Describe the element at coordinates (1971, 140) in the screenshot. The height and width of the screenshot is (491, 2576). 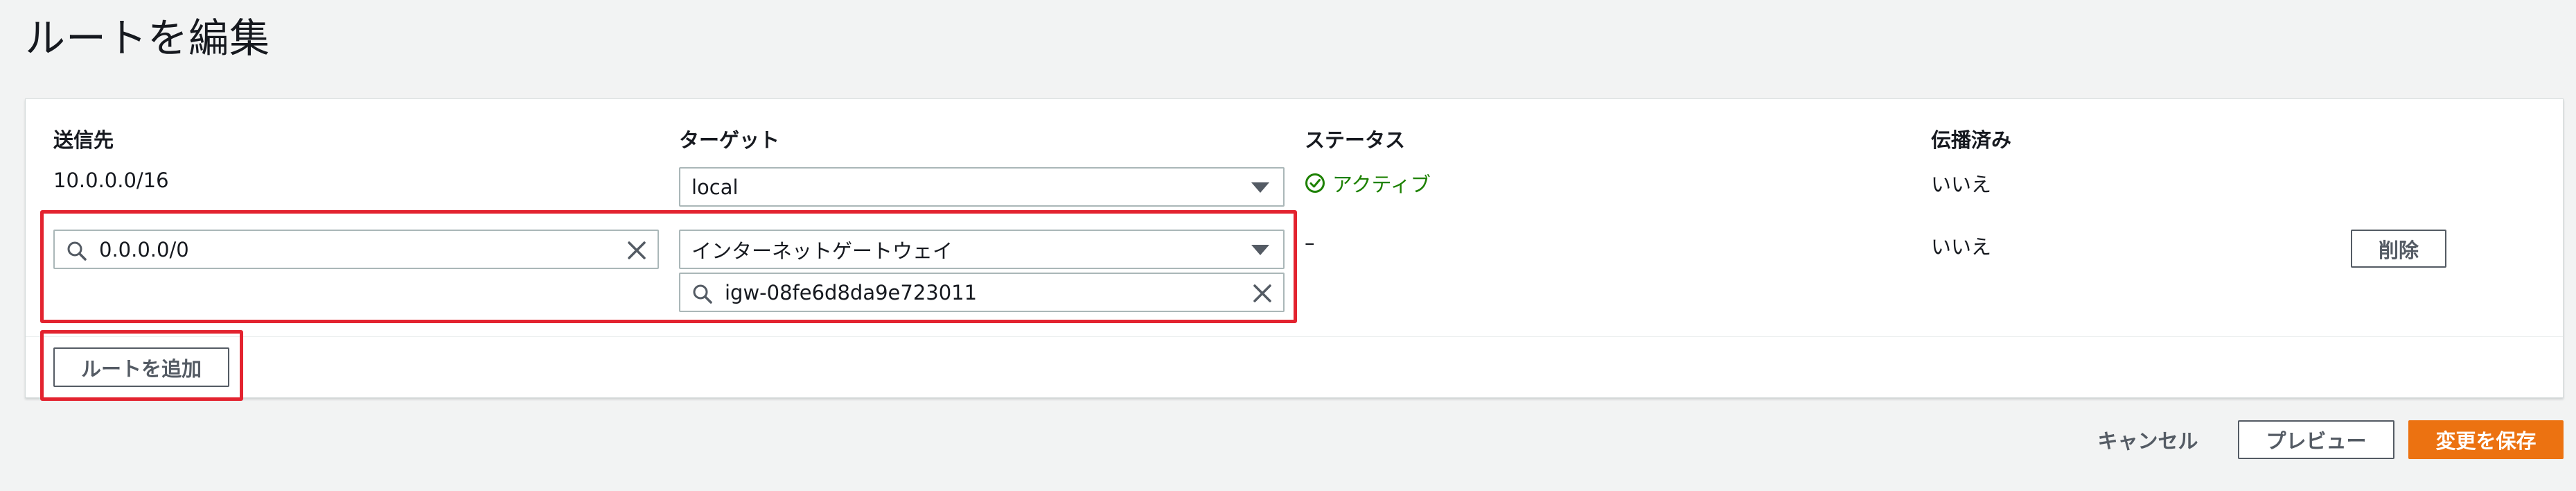
I see `column-header-propagated: 伝播済み` at that location.